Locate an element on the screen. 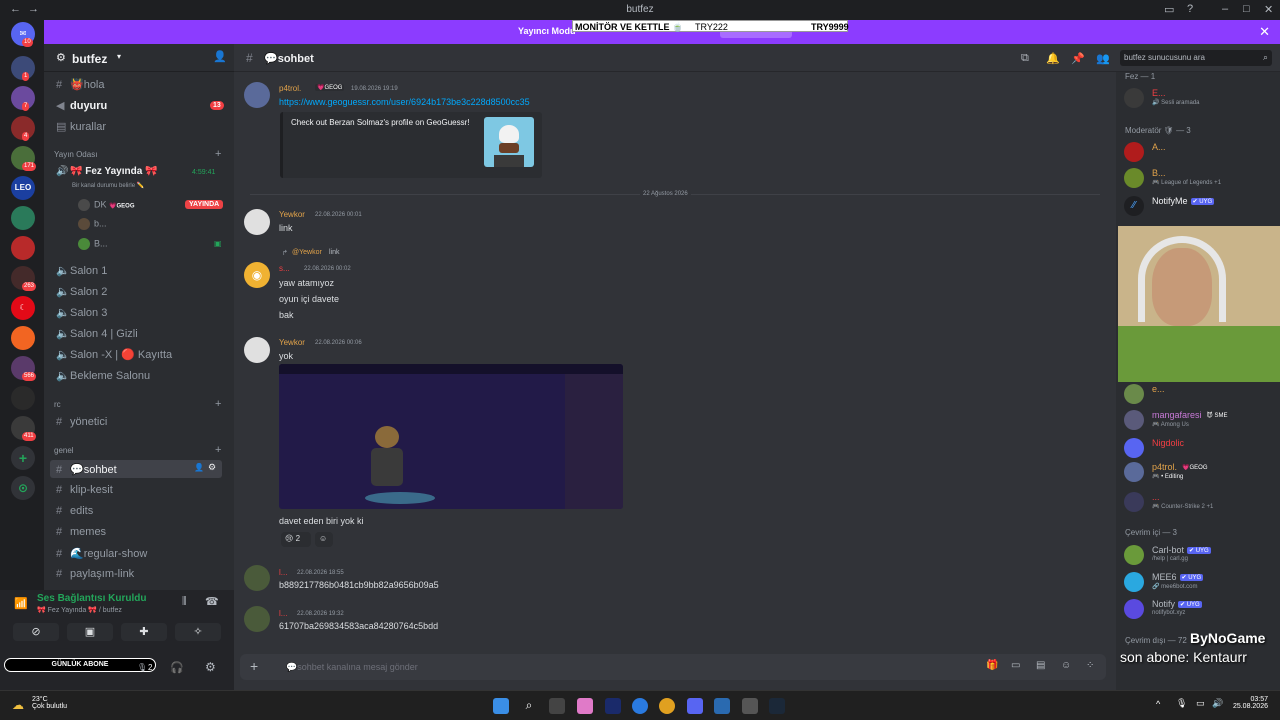 The height and width of the screenshot is (720, 1280). close-banner-icon: ✕ is located at coordinates (1264, 32).